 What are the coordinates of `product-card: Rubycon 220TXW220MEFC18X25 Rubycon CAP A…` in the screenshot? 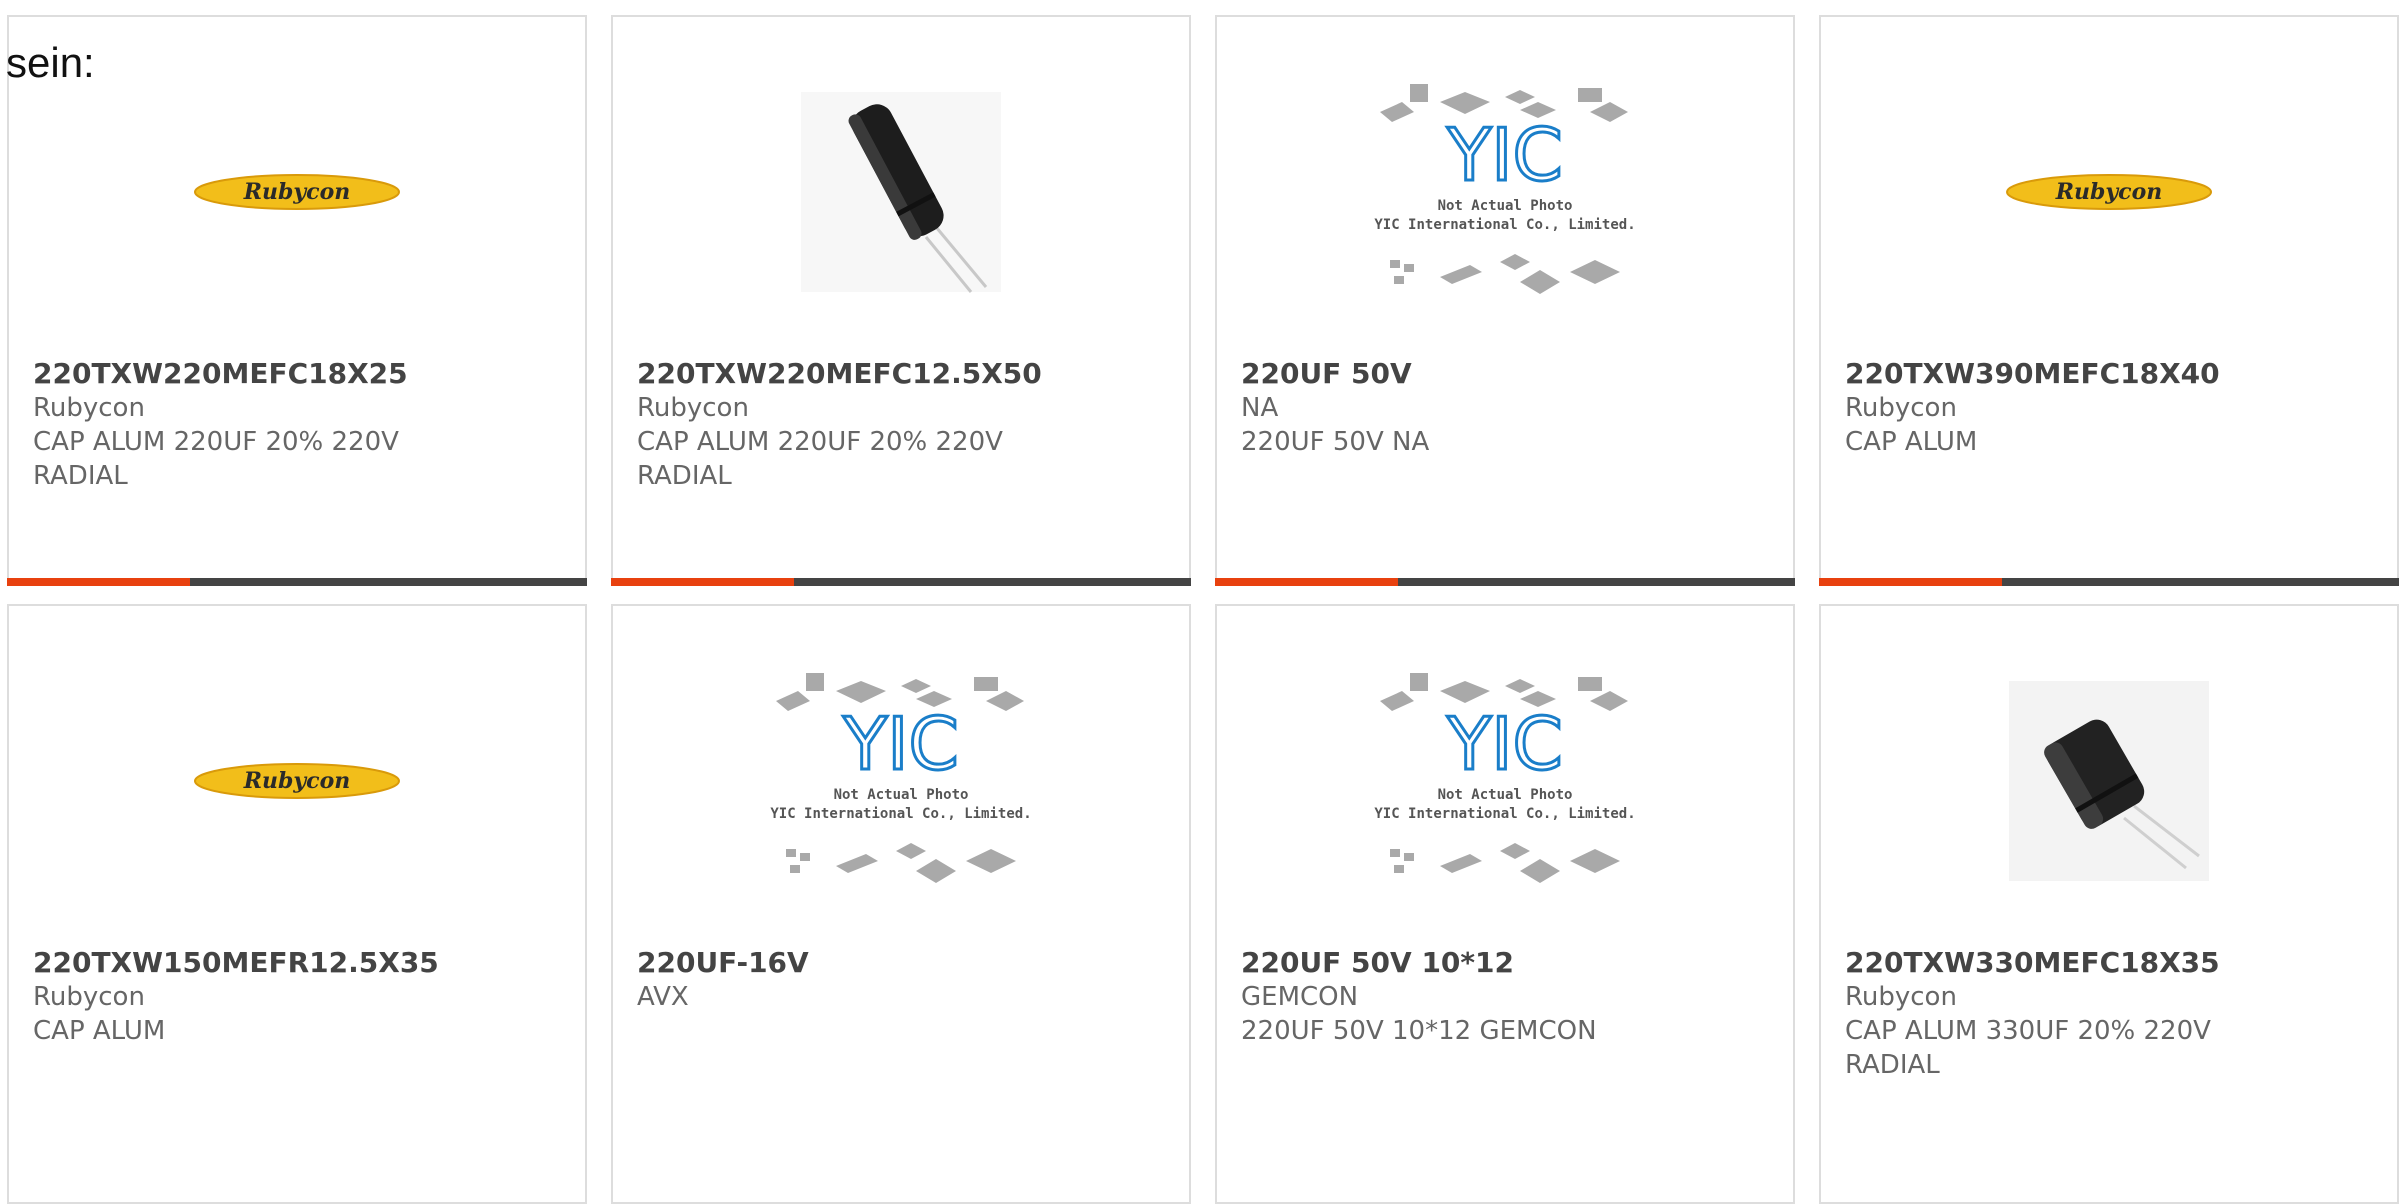 It's located at (297, 300).